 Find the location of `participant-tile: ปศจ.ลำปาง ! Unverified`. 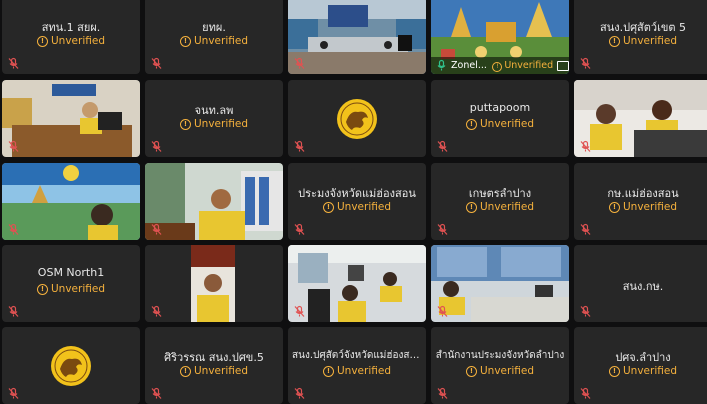

participant-tile: ปศจ.ลำปาง ! Unverified is located at coordinates (640, 365).